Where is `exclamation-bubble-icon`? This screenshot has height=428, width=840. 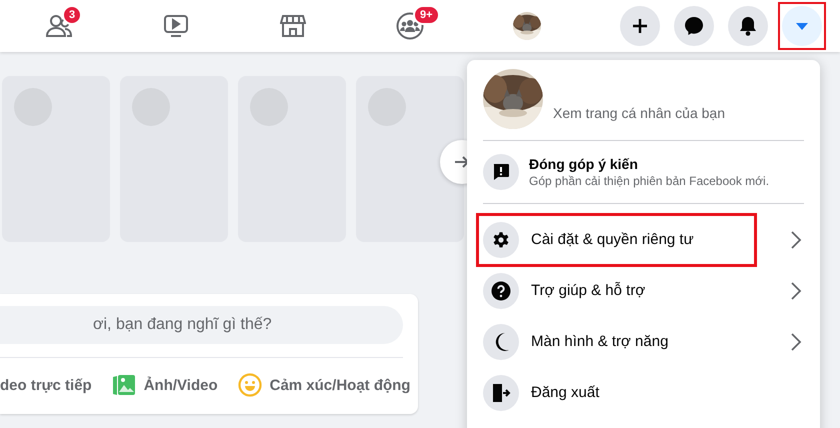 exclamation-bubble-icon is located at coordinates (501, 172).